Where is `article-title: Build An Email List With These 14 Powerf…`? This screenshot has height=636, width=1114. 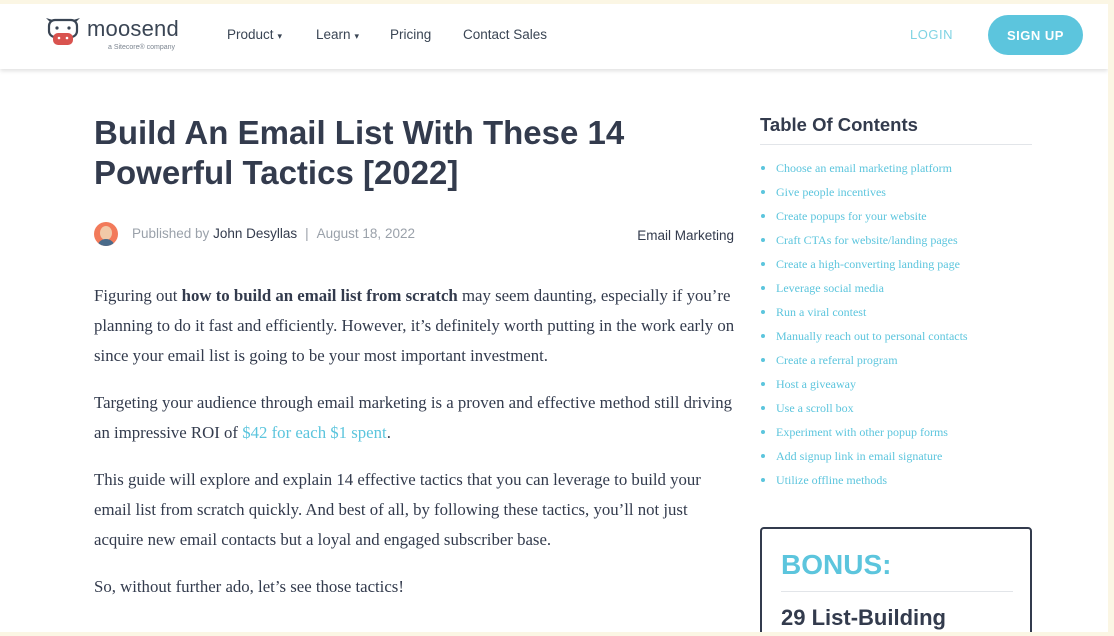
article-title: Build An Email List With These 14 Powerf… is located at coordinates (359, 152).